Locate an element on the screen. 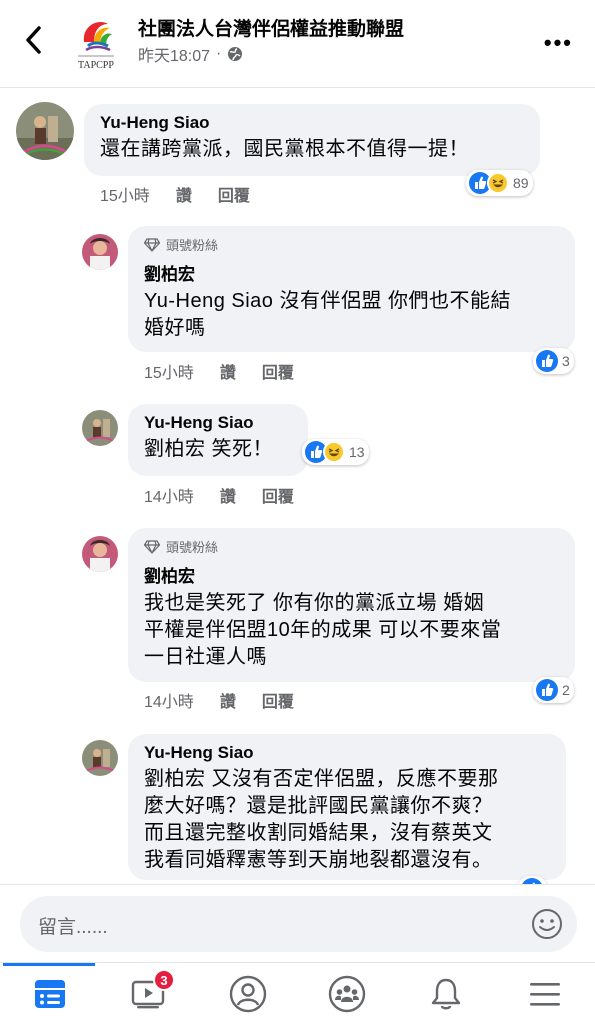  reaction-summary: 2 is located at coordinates (553, 690).